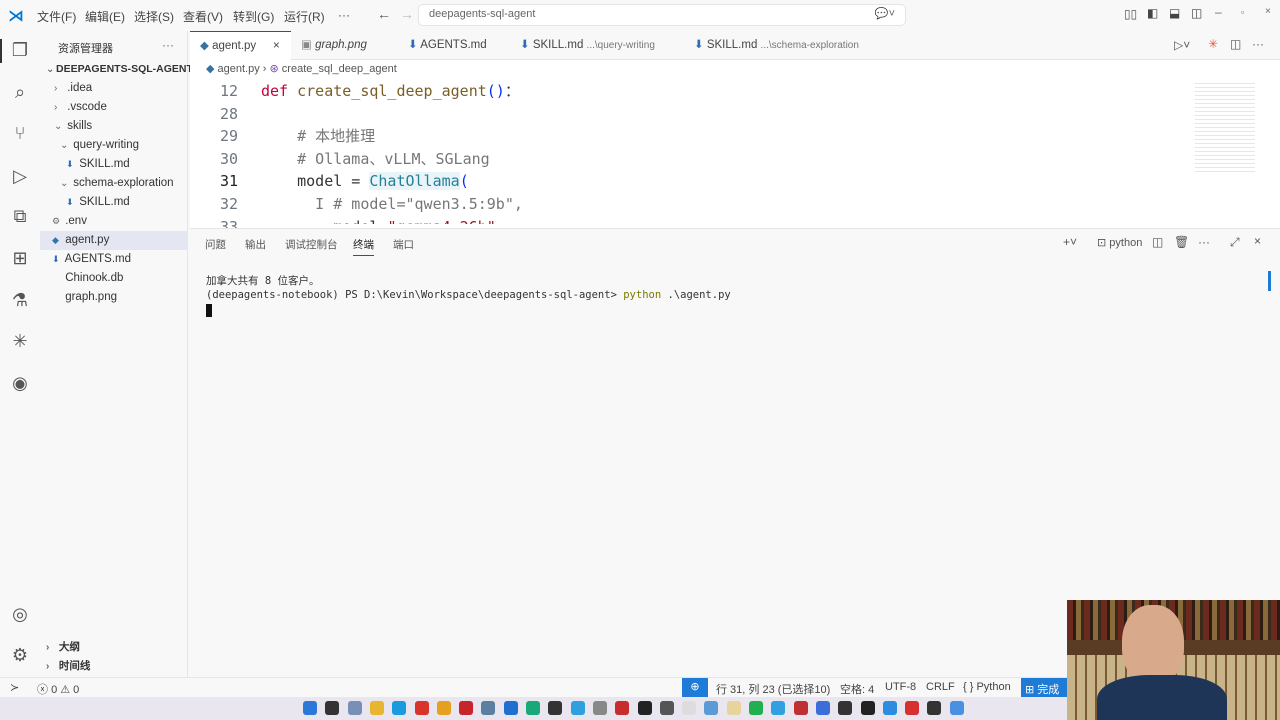  What do you see at coordinates (114, 240) in the screenshot?
I see `tree-item-agent-py: ◆ agent.py` at bounding box center [114, 240].